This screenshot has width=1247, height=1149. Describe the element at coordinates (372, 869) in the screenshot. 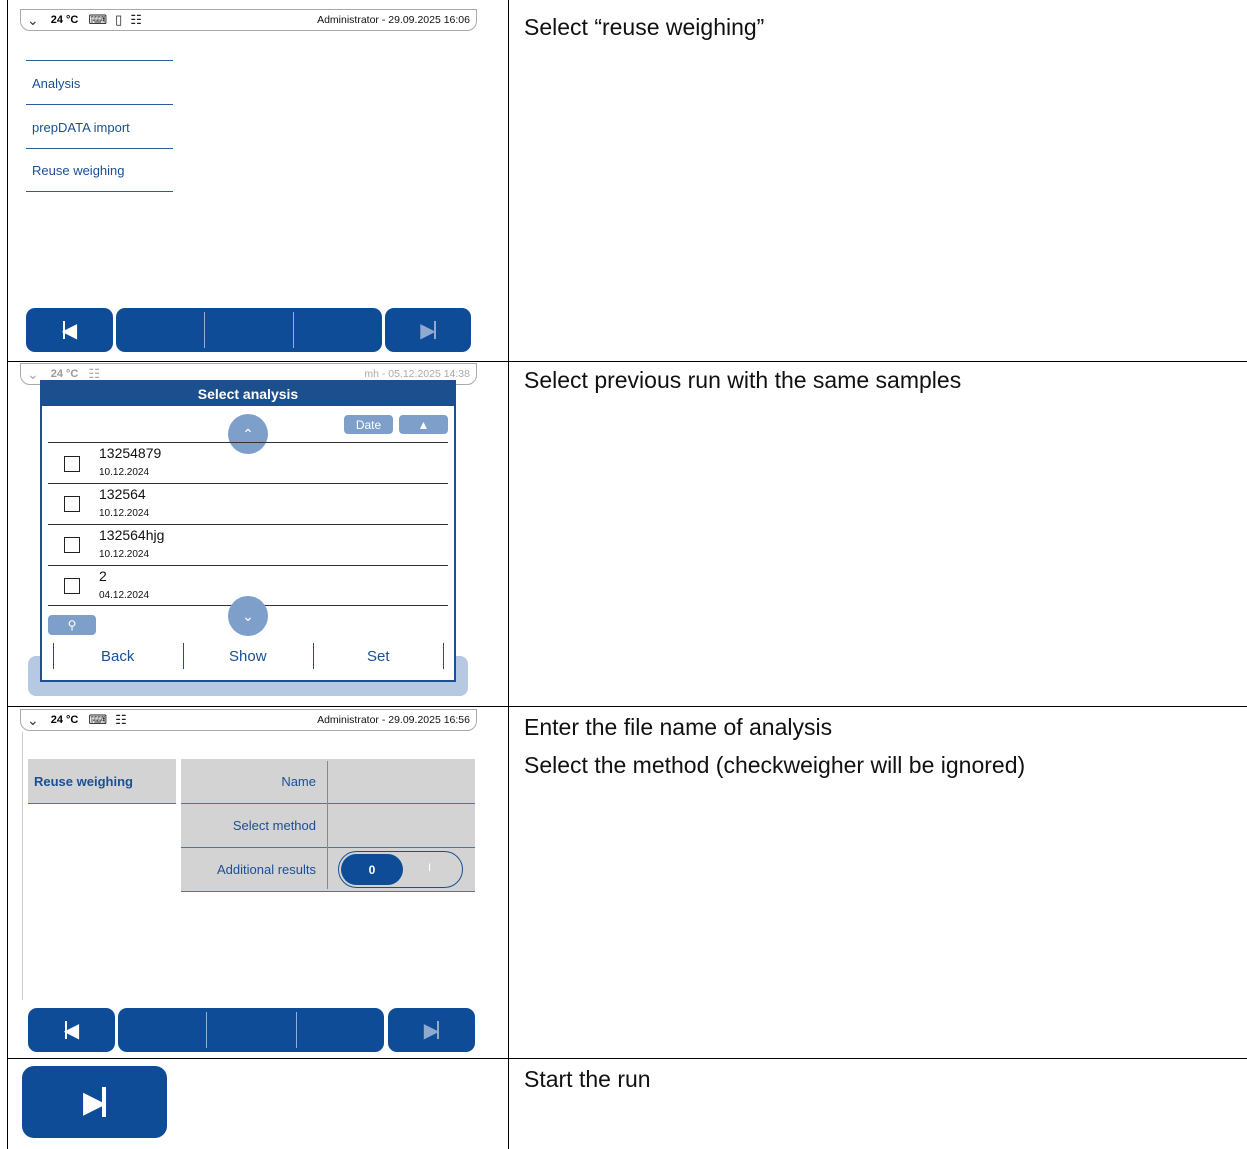

I see `toggle-value: 0` at that location.